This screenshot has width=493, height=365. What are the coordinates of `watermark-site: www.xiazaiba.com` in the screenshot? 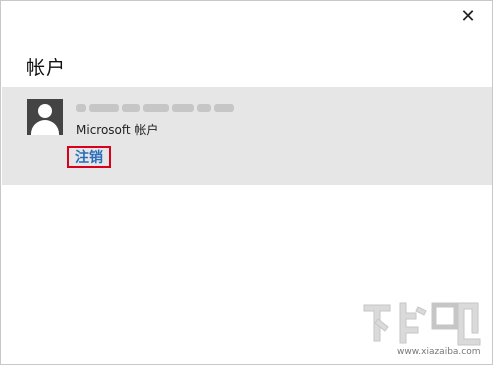 It's located at (439, 352).